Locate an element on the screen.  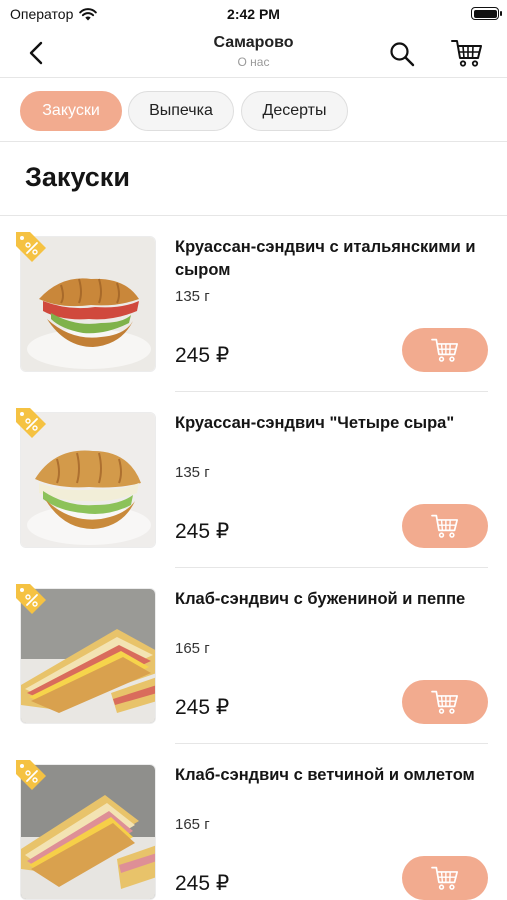
nav-titles: Самарово О нас is located at coordinates (253, 51).